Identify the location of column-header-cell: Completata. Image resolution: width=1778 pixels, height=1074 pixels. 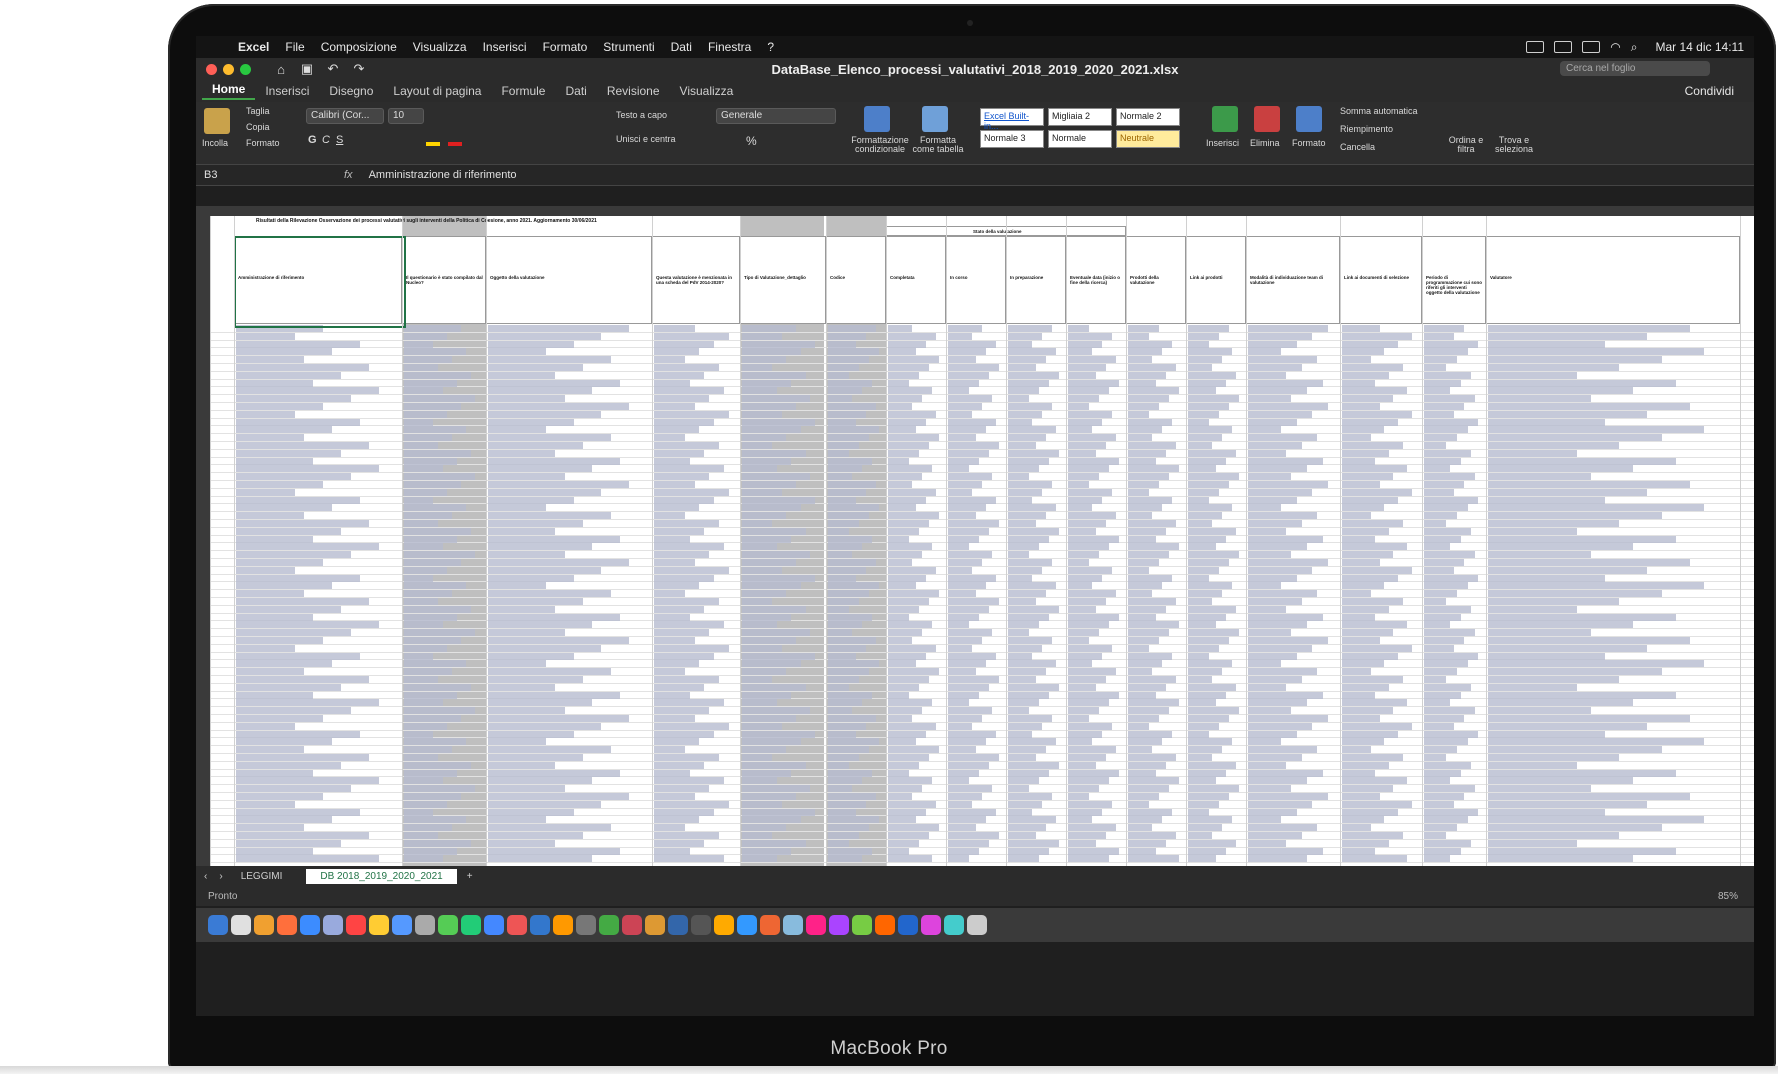
(916, 280).